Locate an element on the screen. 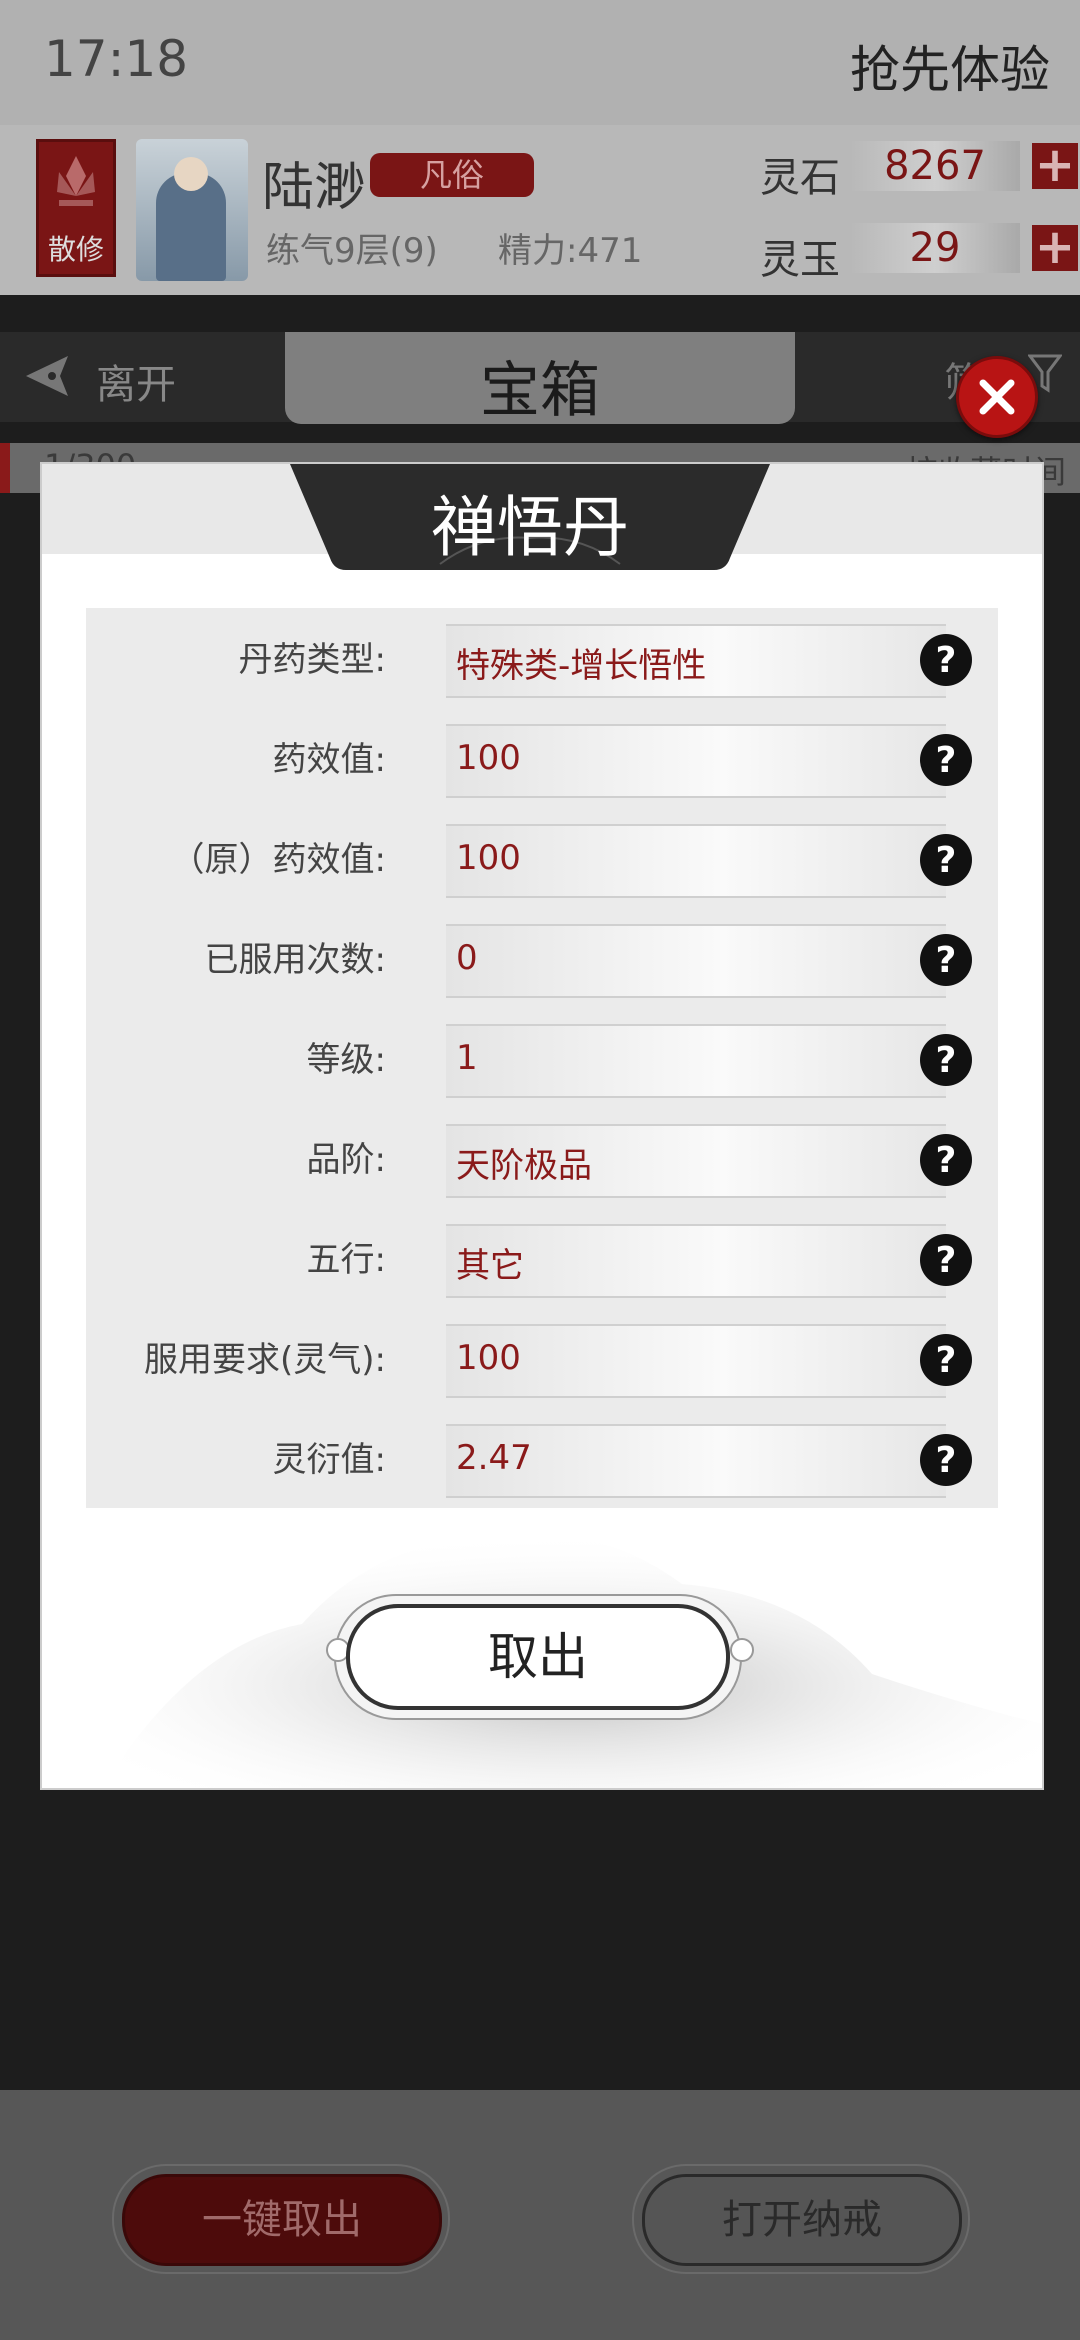 This screenshot has height=2340, width=1080. frame-knob is located at coordinates (742, 1650).